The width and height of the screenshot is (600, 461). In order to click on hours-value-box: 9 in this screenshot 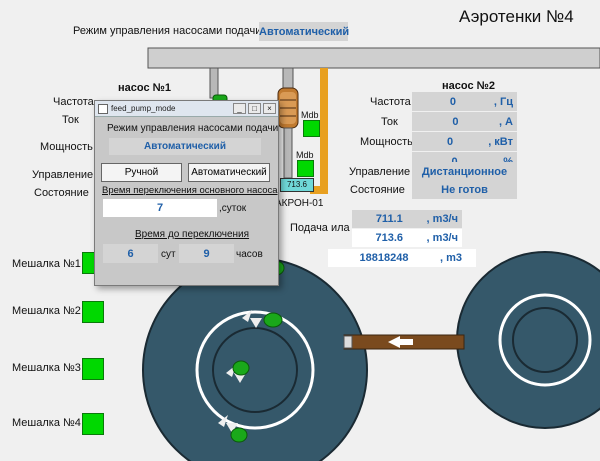, I will do `click(206, 253)`.